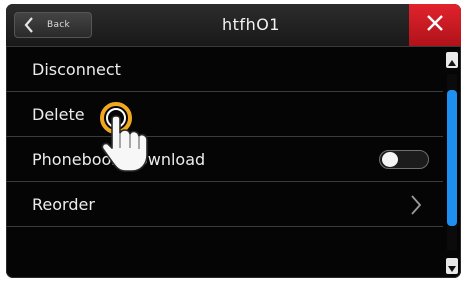 This screenshot has width=464, height=281. Describe the element at coordinates (76, 69) in the screenshot. I see `menu-item-label: Disconnect` at that location.